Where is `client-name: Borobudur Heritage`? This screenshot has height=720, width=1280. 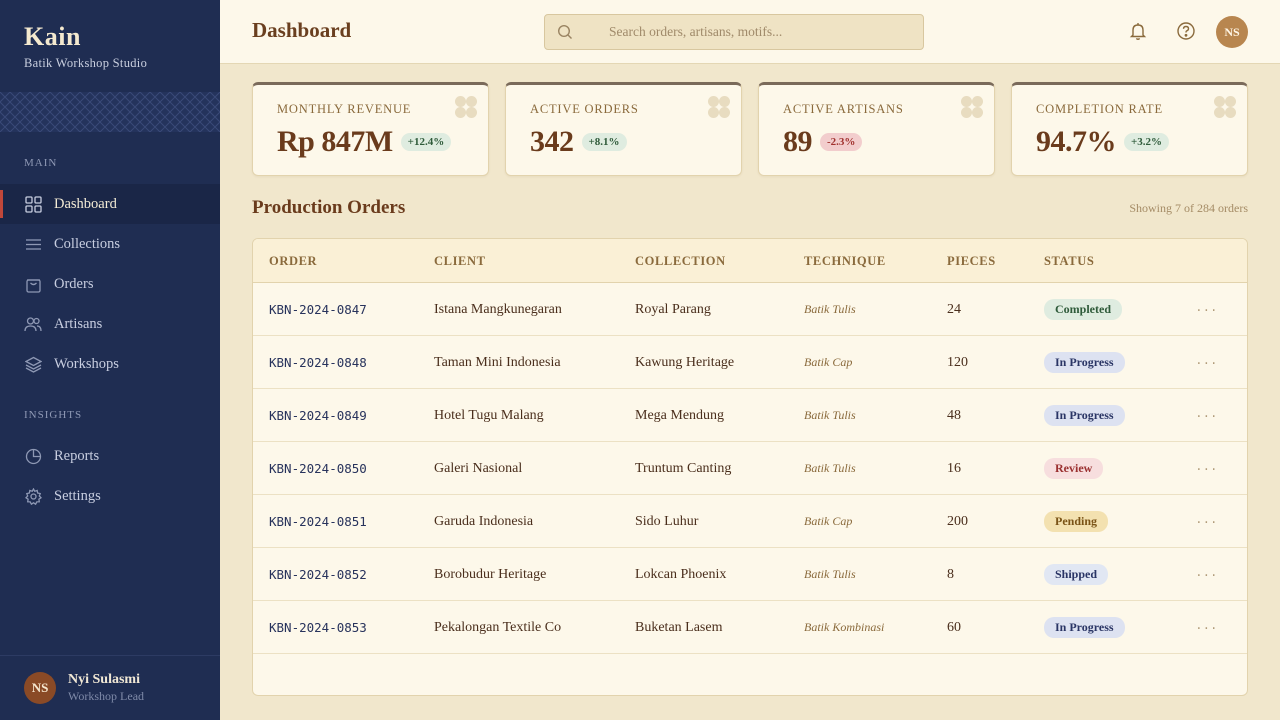 client-name: Borobudur Heritage is located at coordinates (490, 574).